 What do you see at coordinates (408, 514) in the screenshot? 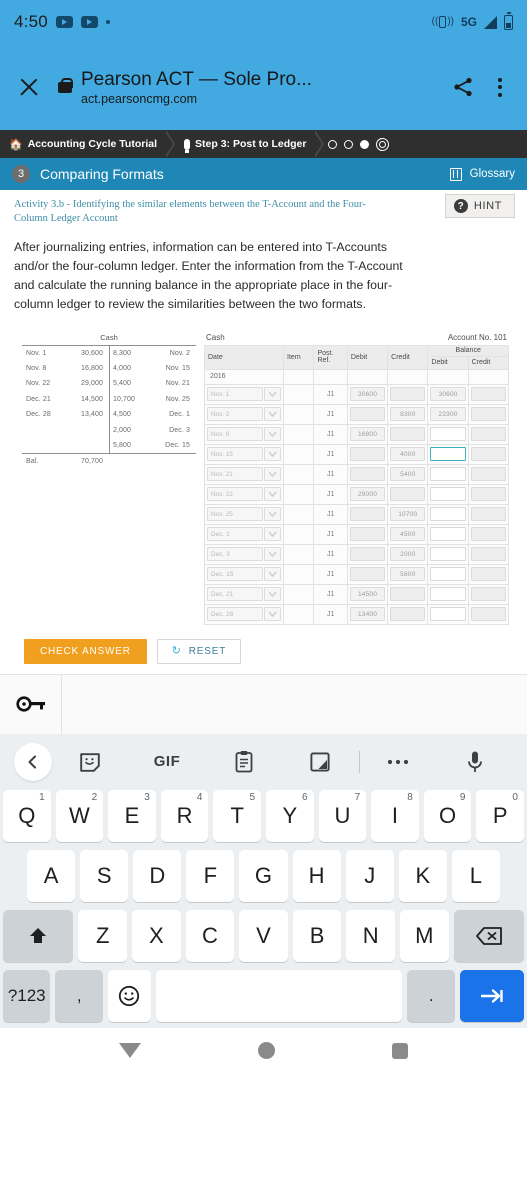
I see `amt-input-credit: 10700` at bounding box center [408, 514].